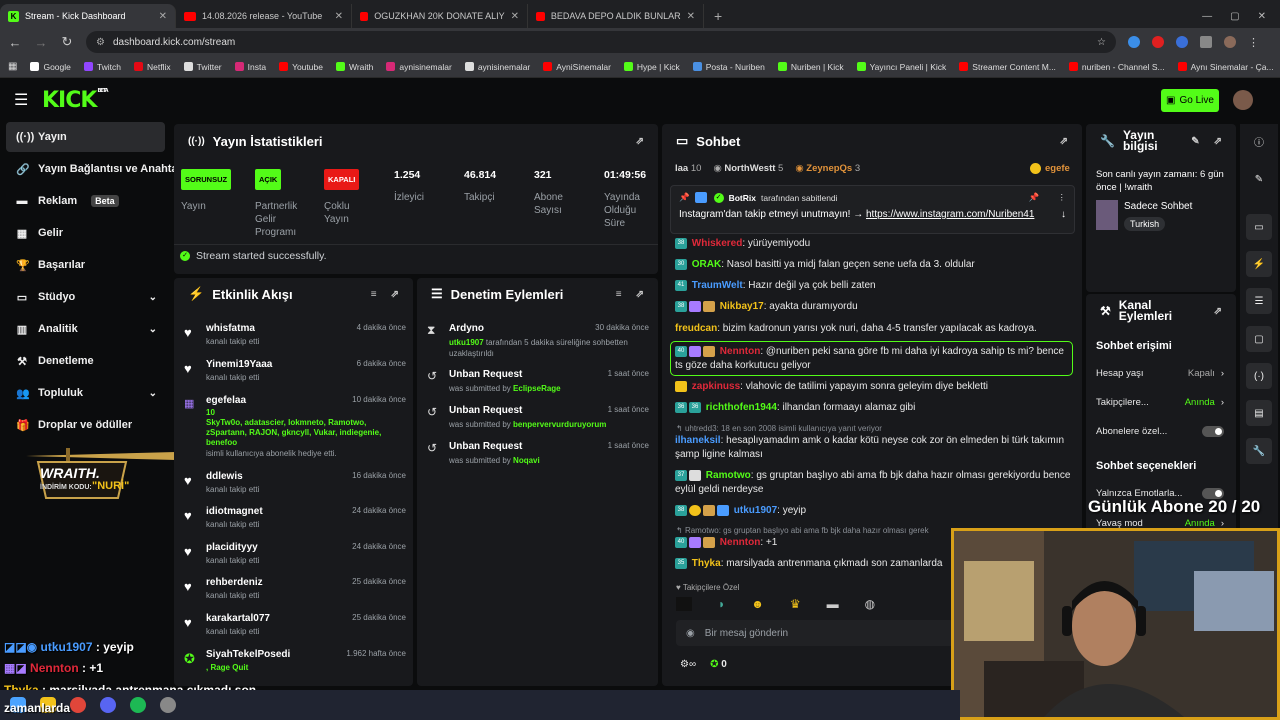  I want to click on bookmark-item: Posta - Nuriben, so click(728, 67).